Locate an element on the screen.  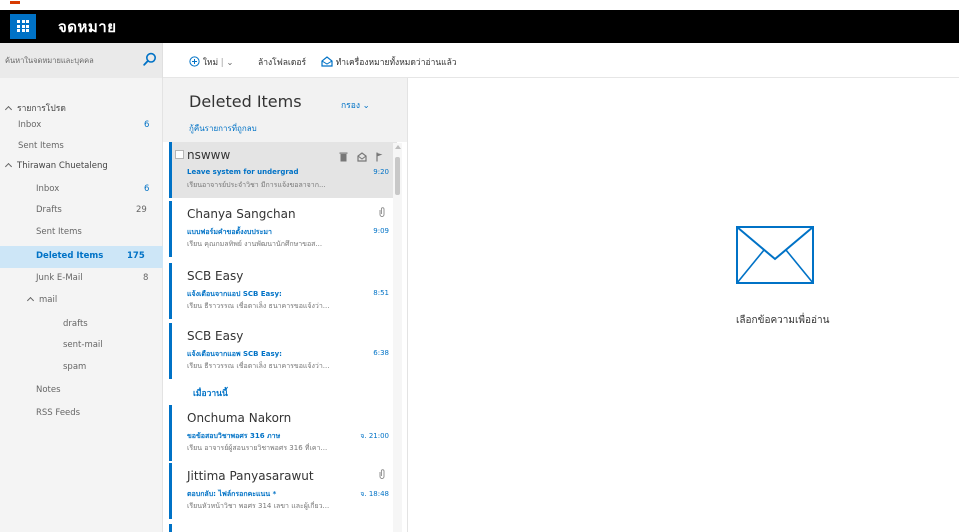
mark-all-read-button: ทำเครื่องหมายทั้งหมดว่าอ่านแล้ว is located at coordinates (389, 62).